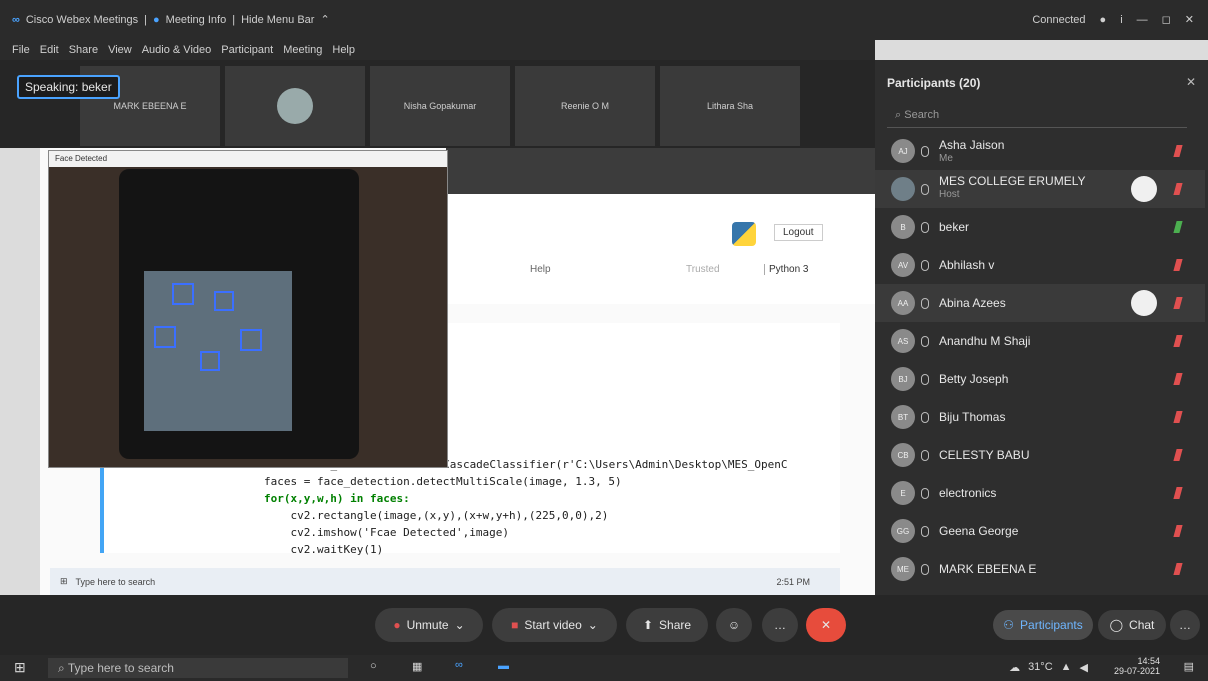  What do you see at coordinates (198, 668) in the screenshot?
I see `taskbar-search: ⌕ Type here to search` at bounding box center [198, 668].